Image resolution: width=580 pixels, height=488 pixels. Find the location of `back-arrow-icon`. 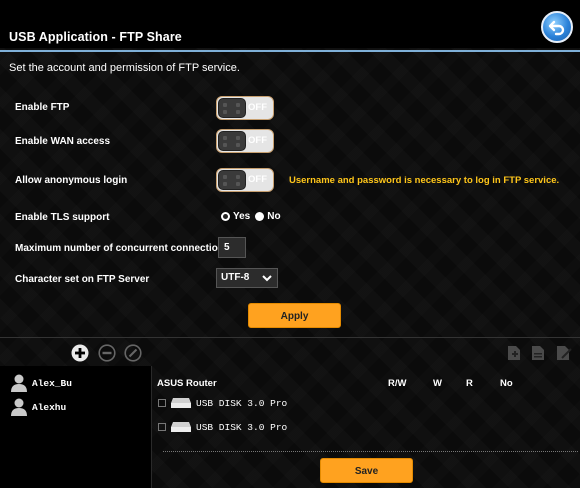

back-arrow-icon is located at coordinates (556, 28).